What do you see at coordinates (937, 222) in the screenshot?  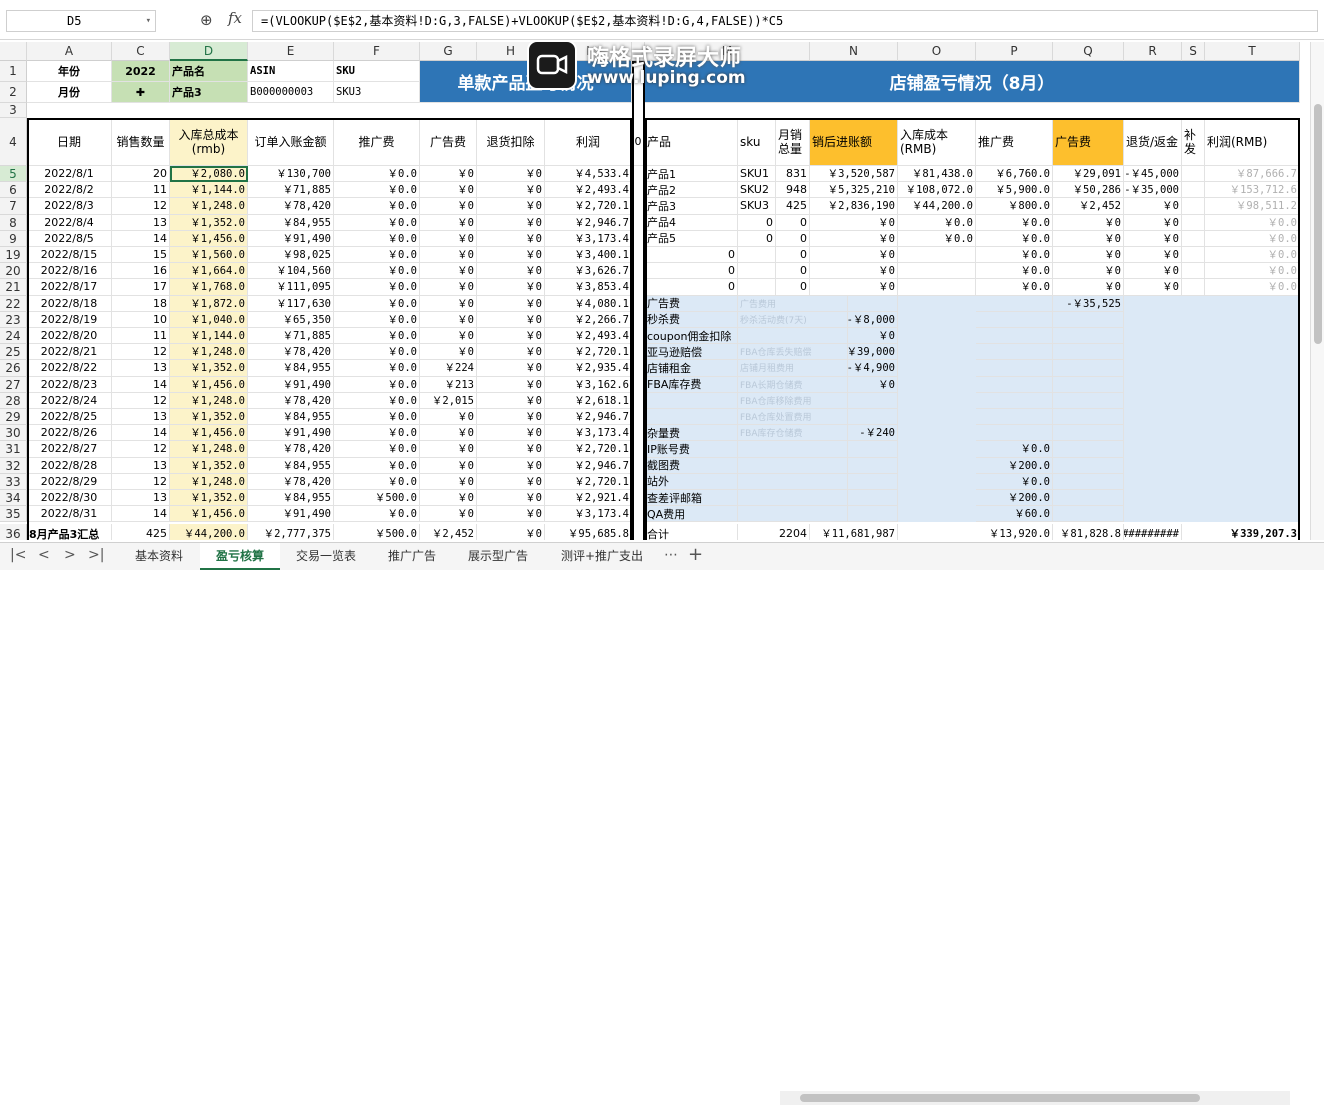 I see `store-cost-cell: ￥0.0` at bounding box center [937, 222].